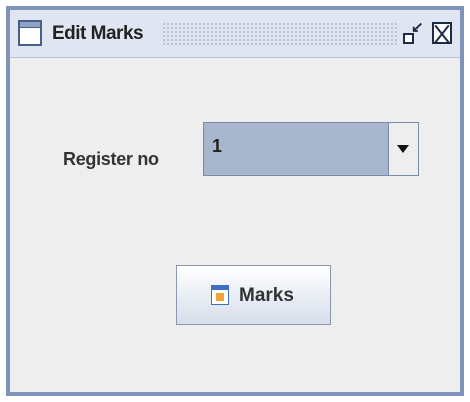 Image resolution: width=470 pixels, height=402 pixels. What do you see at coordinates (98, 33) in the screenshot?
I see `window-title: Edit Marks` at bounding box center [98, 33].